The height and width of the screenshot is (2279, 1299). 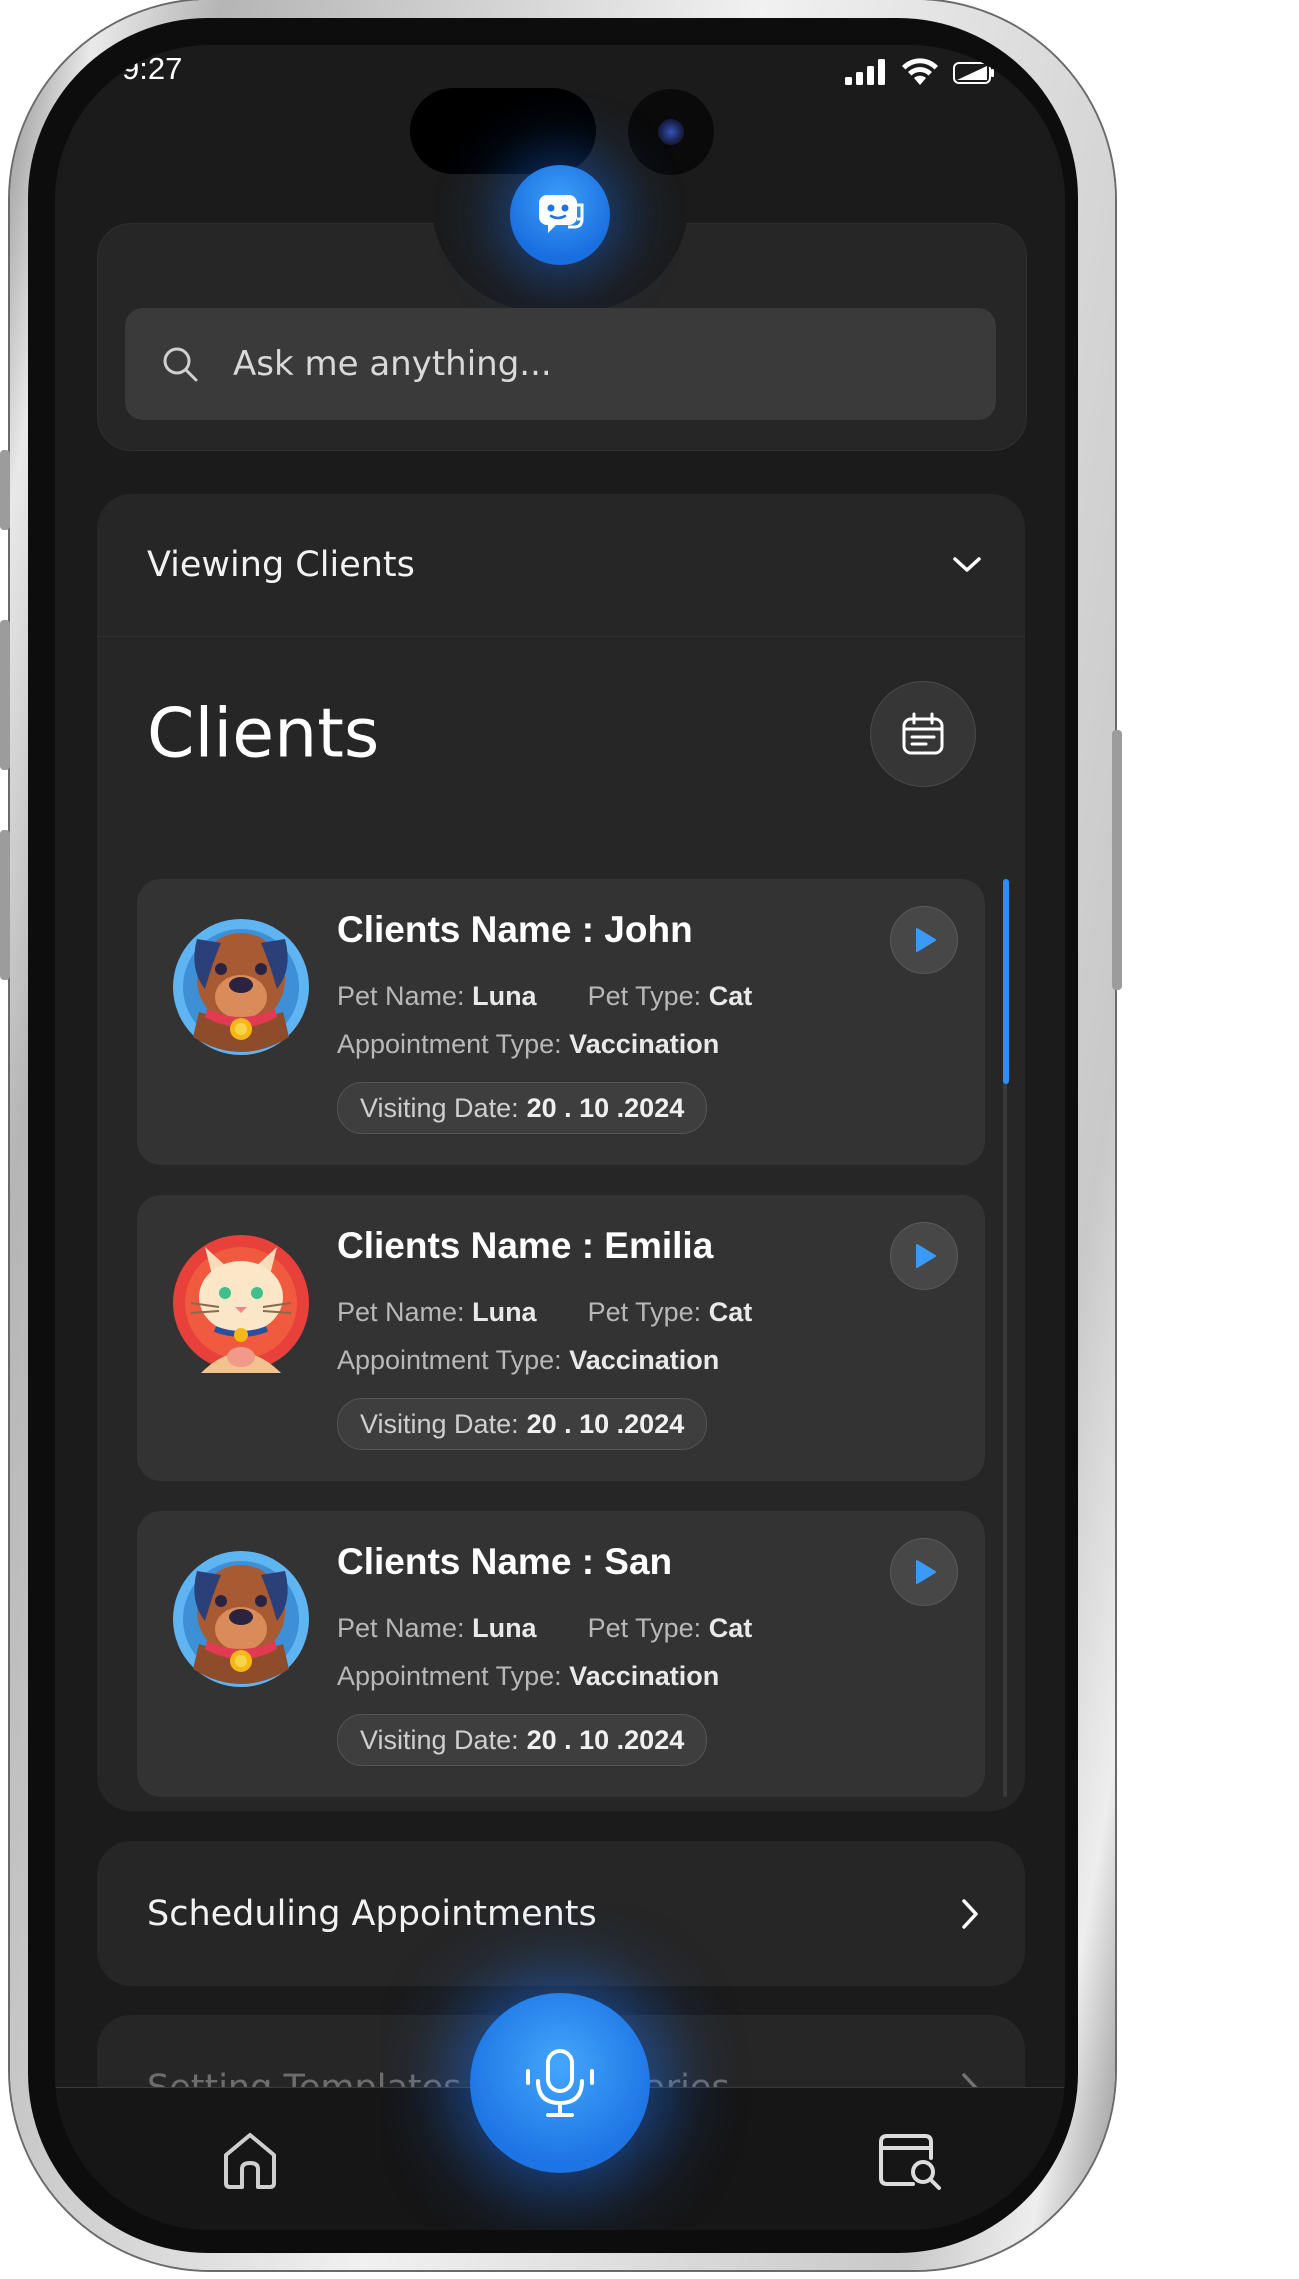 What do you see at coordinates (1006, 981) in the screenshot?
I see `client-list-scroll-thumb` at bounding box center [1006, 981].